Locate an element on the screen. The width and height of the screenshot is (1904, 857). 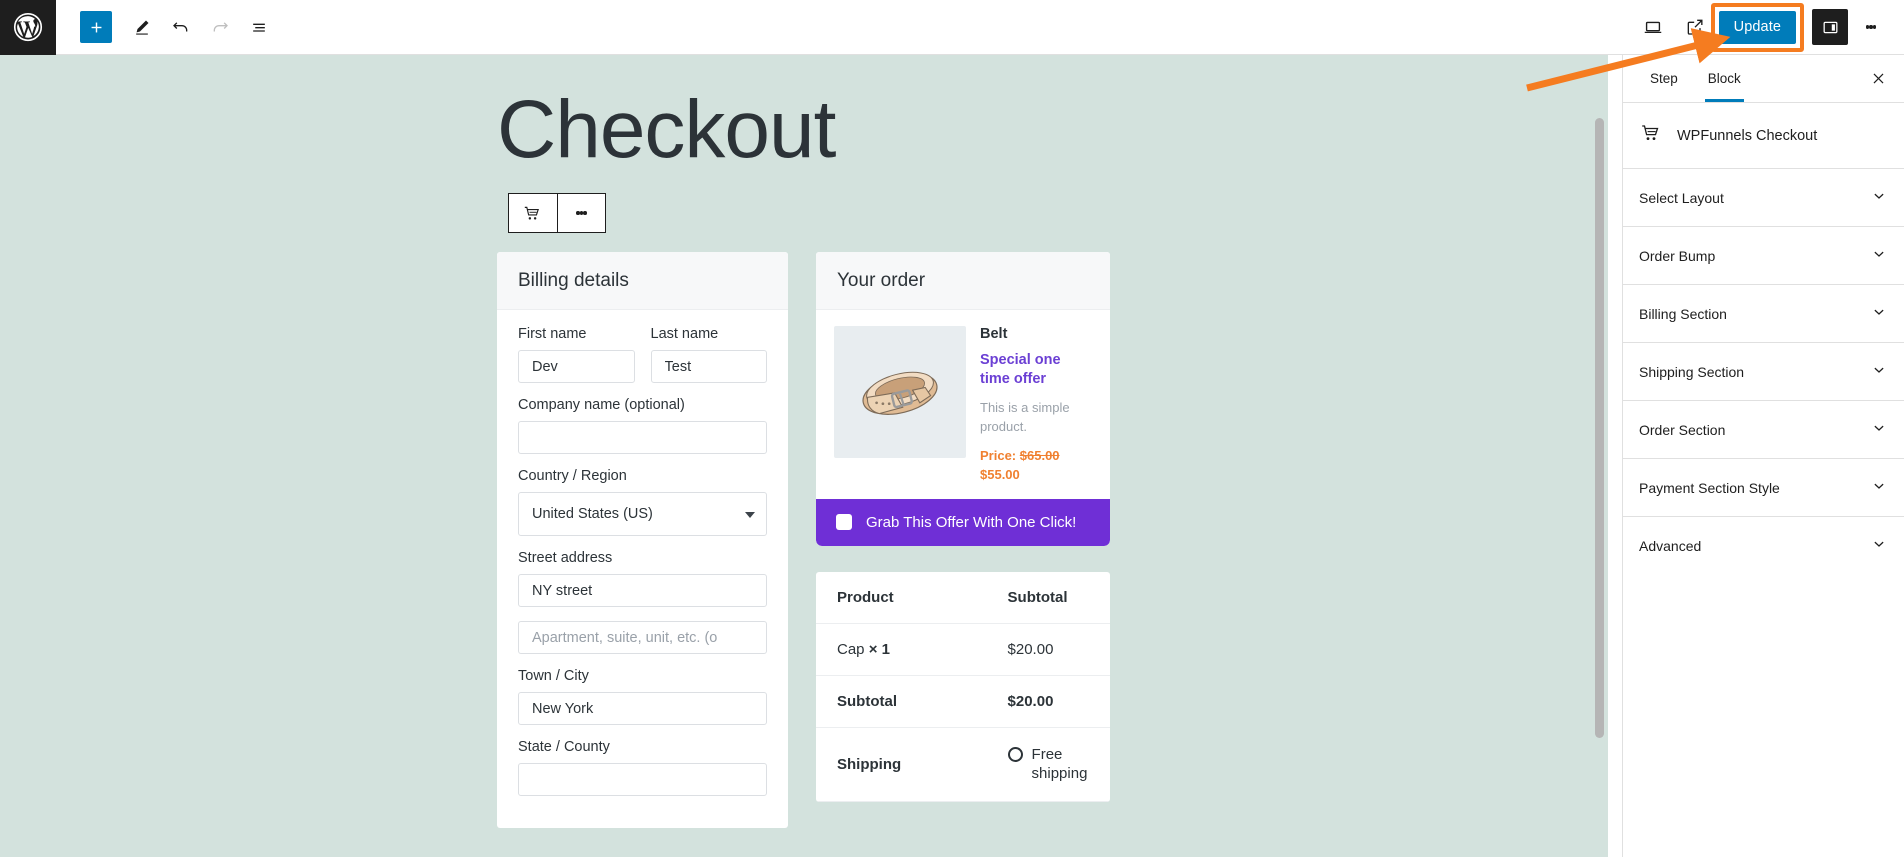
bump-price-block: Price: $65.00 $55.00 is located at coordinates (1036, 466).